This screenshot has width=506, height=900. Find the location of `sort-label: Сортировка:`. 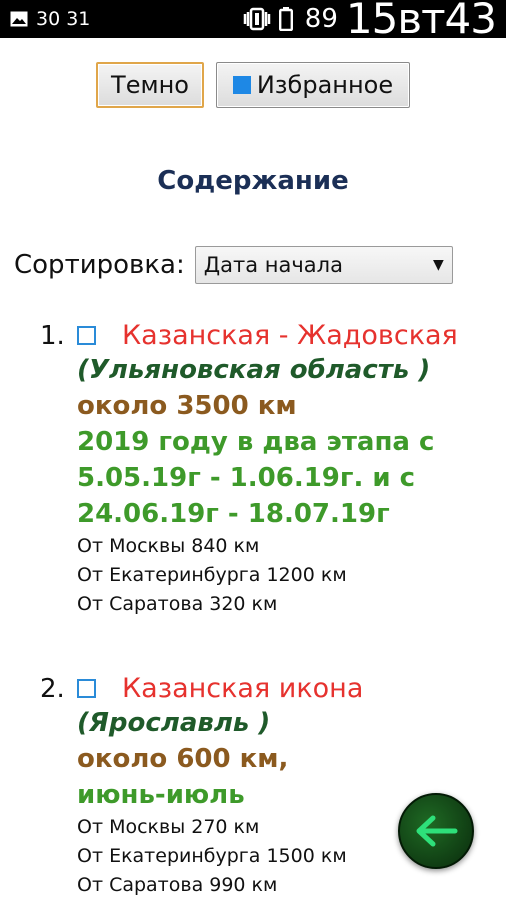

sort-label: Сортировка: is located at coordinates (99, 265).